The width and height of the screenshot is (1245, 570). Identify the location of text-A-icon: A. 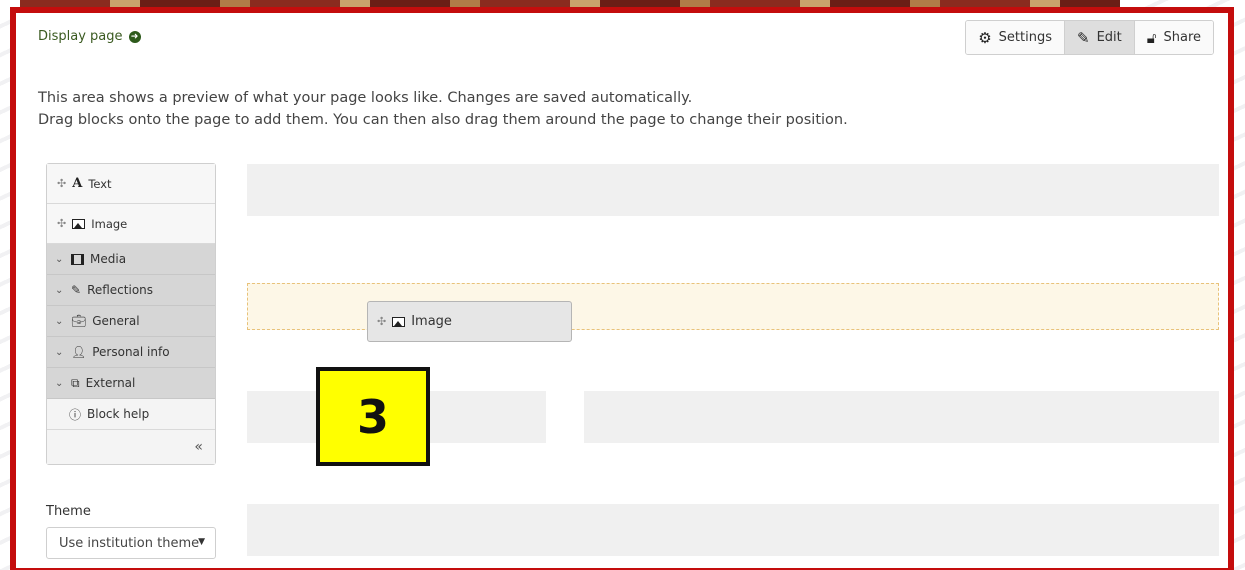
(77, 183).